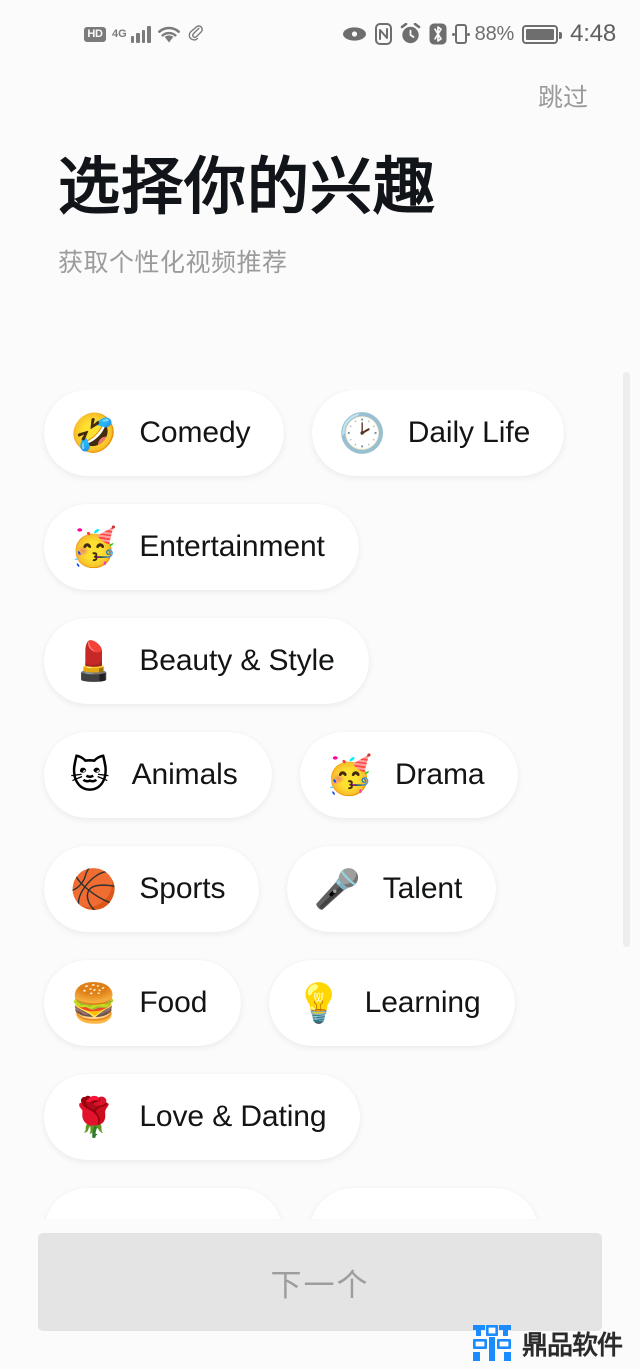  I want to click on next-button: 下一个, so click(320, 1282).